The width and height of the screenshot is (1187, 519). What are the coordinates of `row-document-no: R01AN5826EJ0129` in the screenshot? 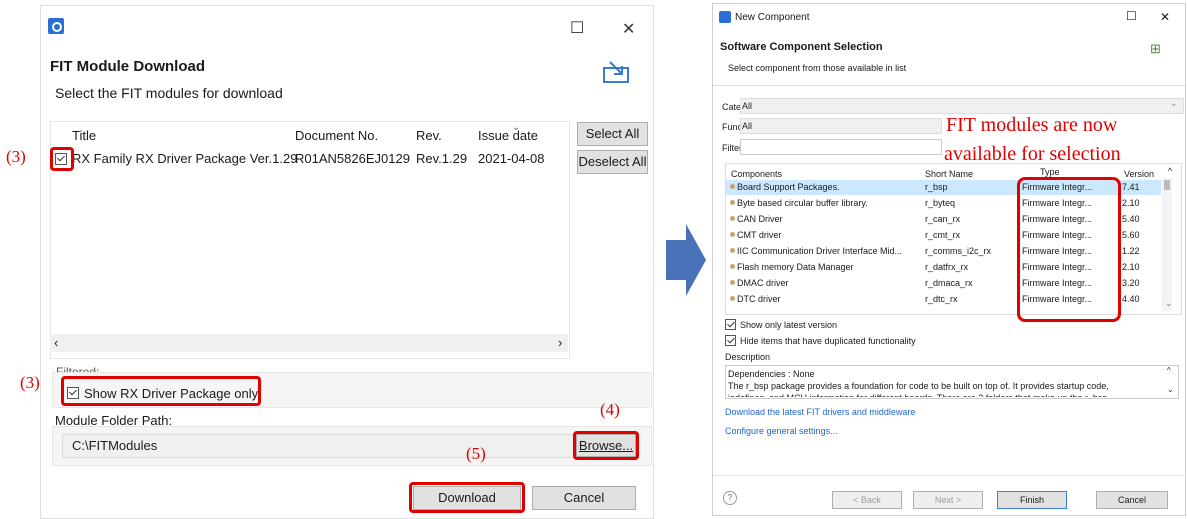 It's located at (352, 158).